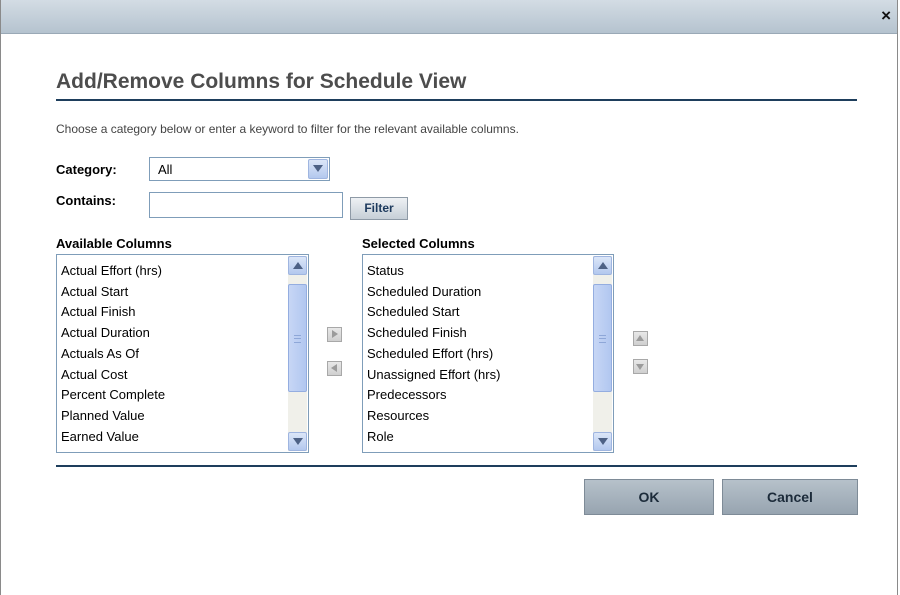 The height and width of the screenshot is (595, 900). I want to click on arrow-right-icon, so click(335, 334).